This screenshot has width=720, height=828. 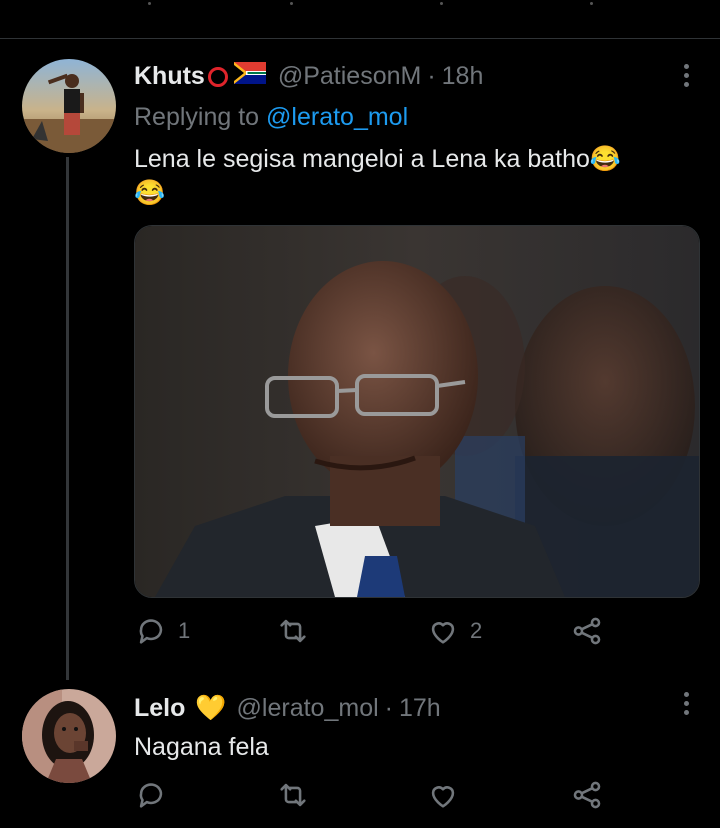 I want to click on like-button: 2, so click(x=454, y=631).